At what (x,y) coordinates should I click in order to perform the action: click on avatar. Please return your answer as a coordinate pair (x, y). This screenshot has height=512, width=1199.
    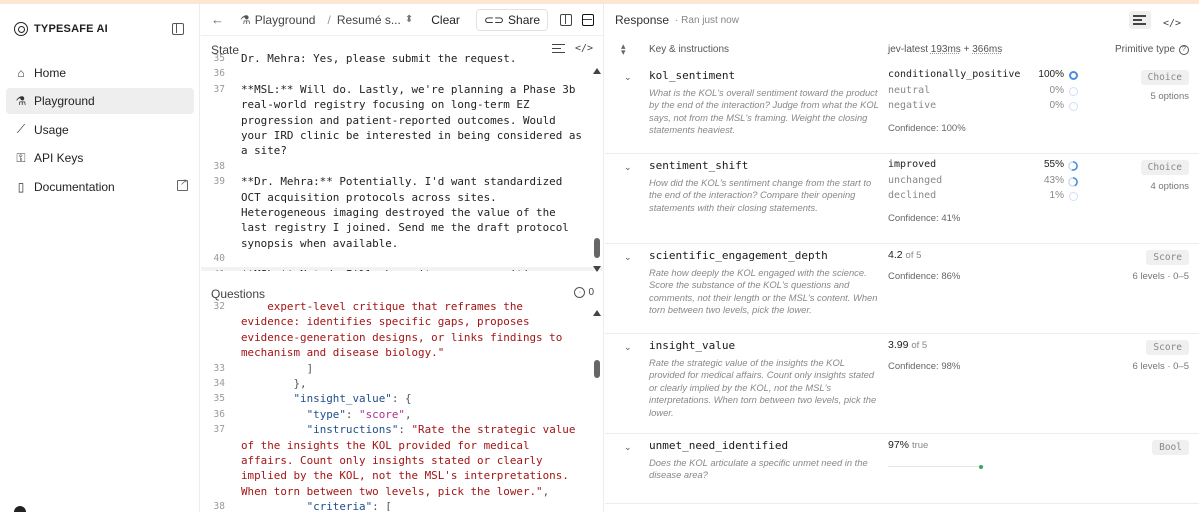
    Looking at the image, I should click on (20, 509).